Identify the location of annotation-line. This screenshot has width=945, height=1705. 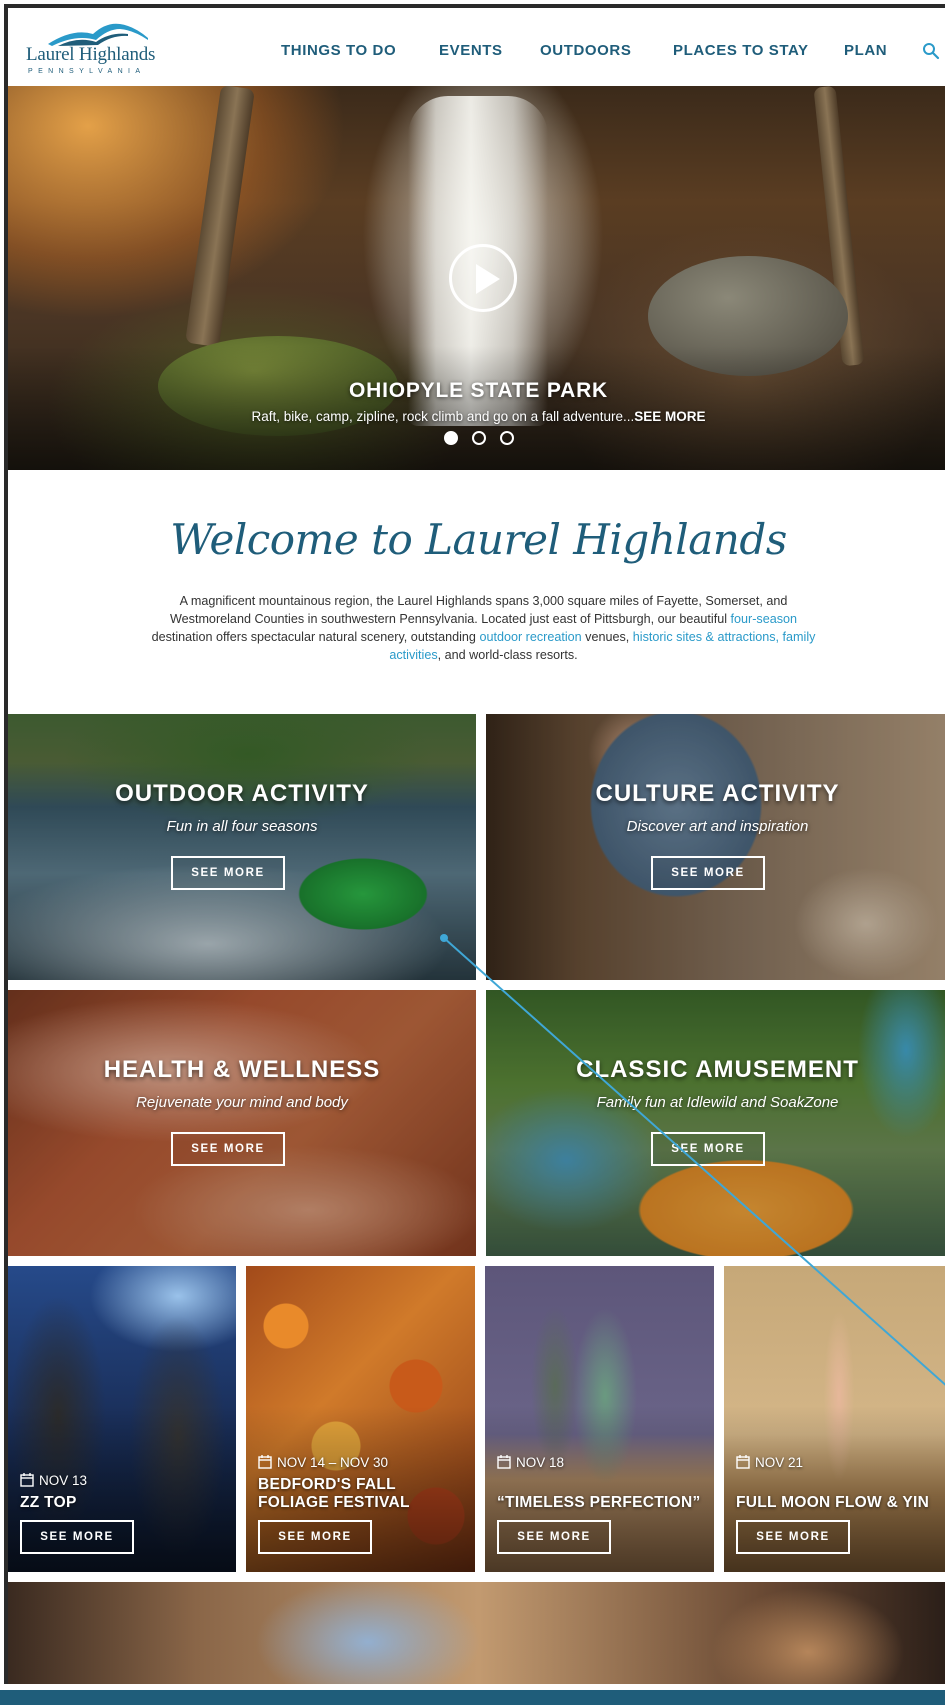
(692, 1160).